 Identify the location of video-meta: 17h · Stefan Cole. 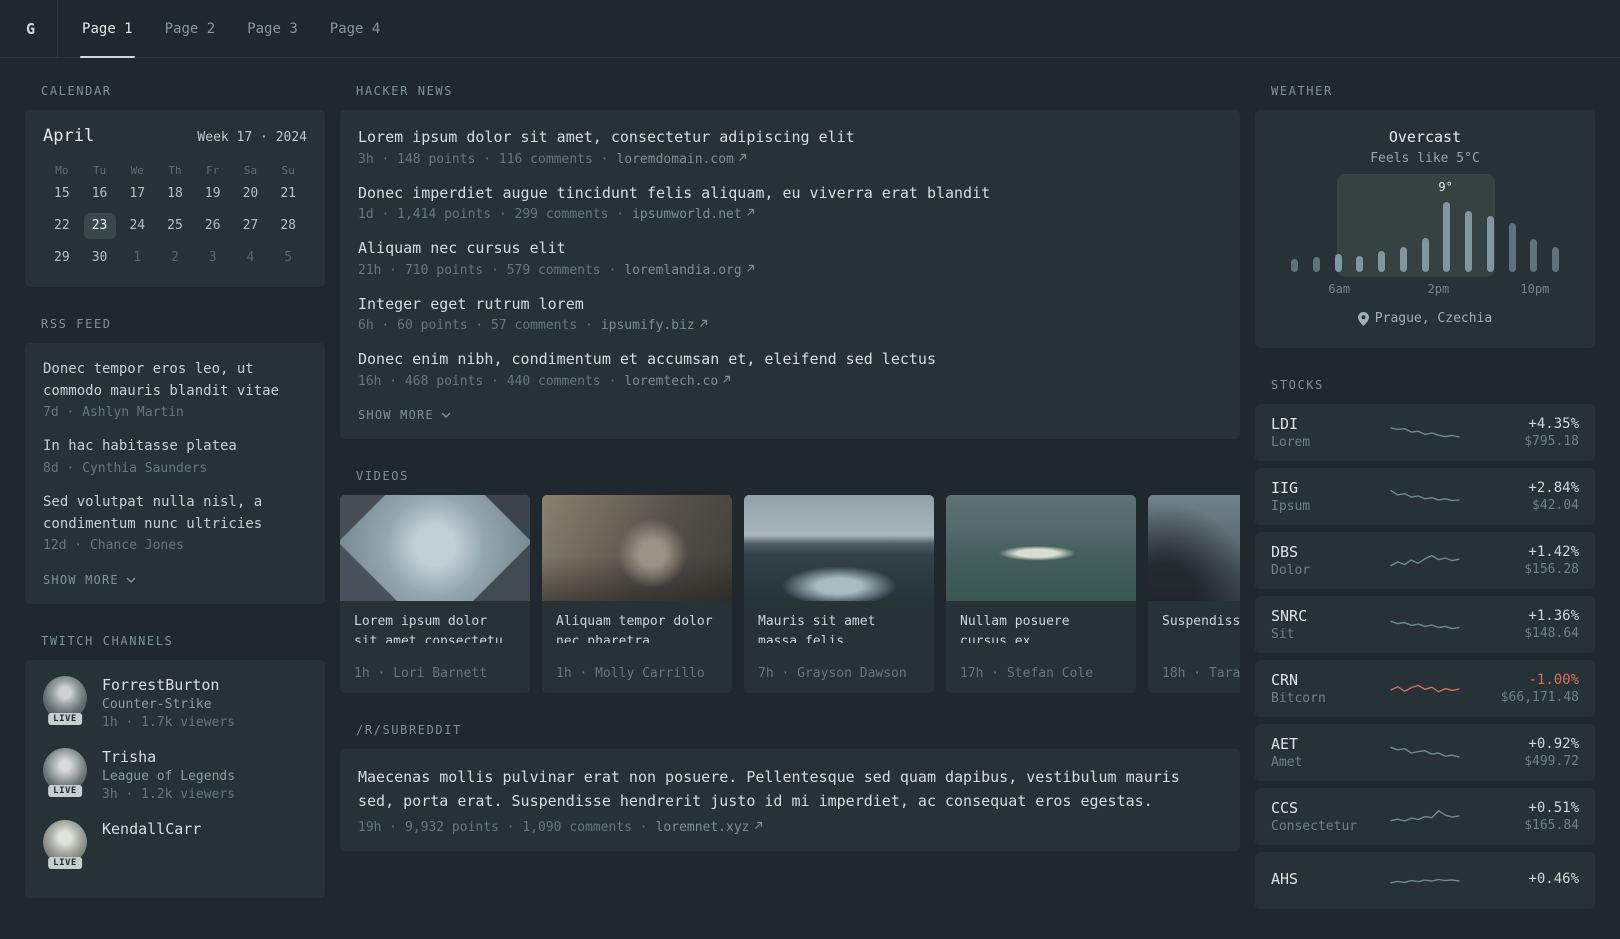
(1027, 673).